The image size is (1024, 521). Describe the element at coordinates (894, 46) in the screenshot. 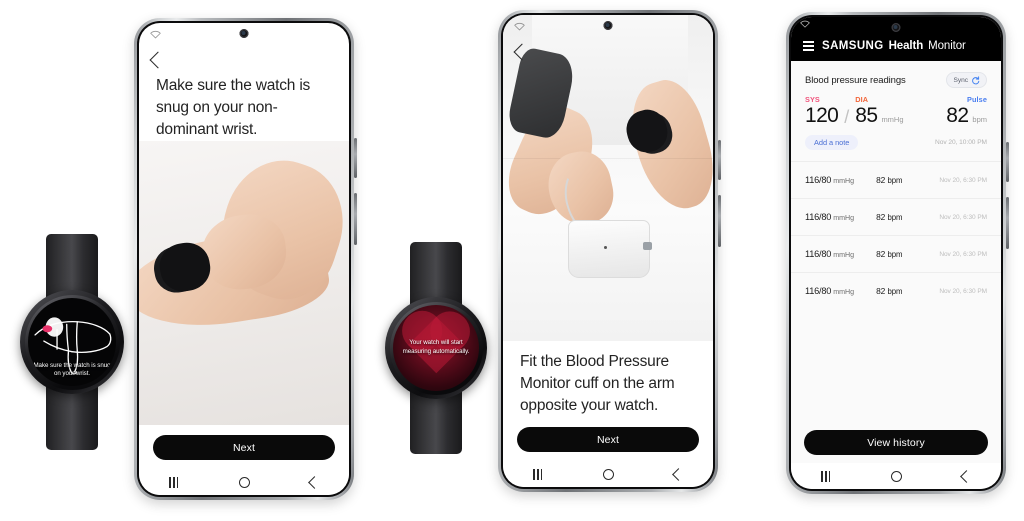

I see `app-brand-title: SAMSUNG Health Monitor` at that location.